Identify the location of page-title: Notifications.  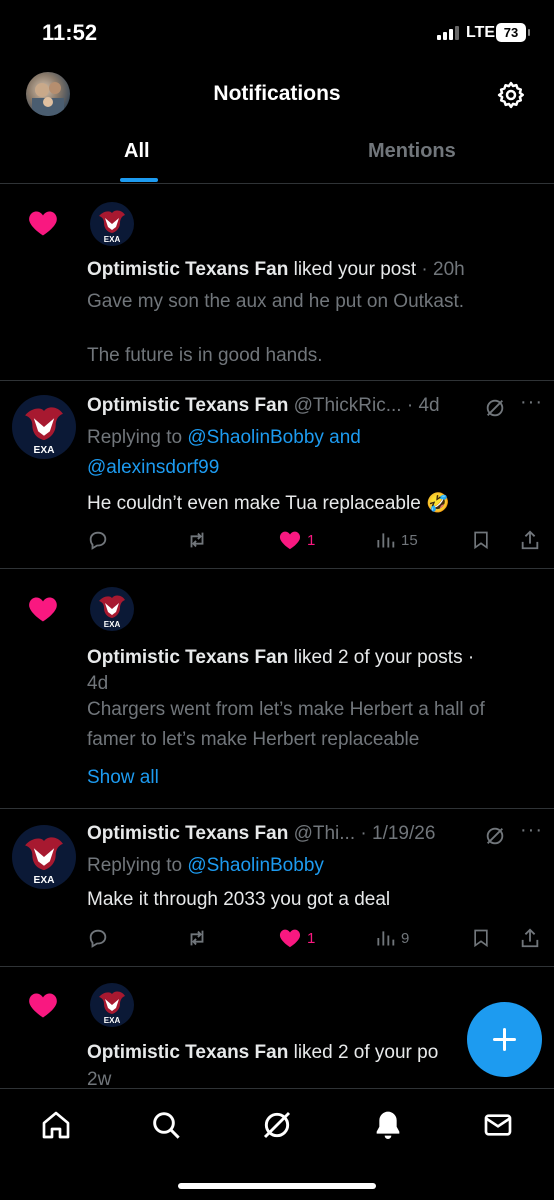
(277, 93).